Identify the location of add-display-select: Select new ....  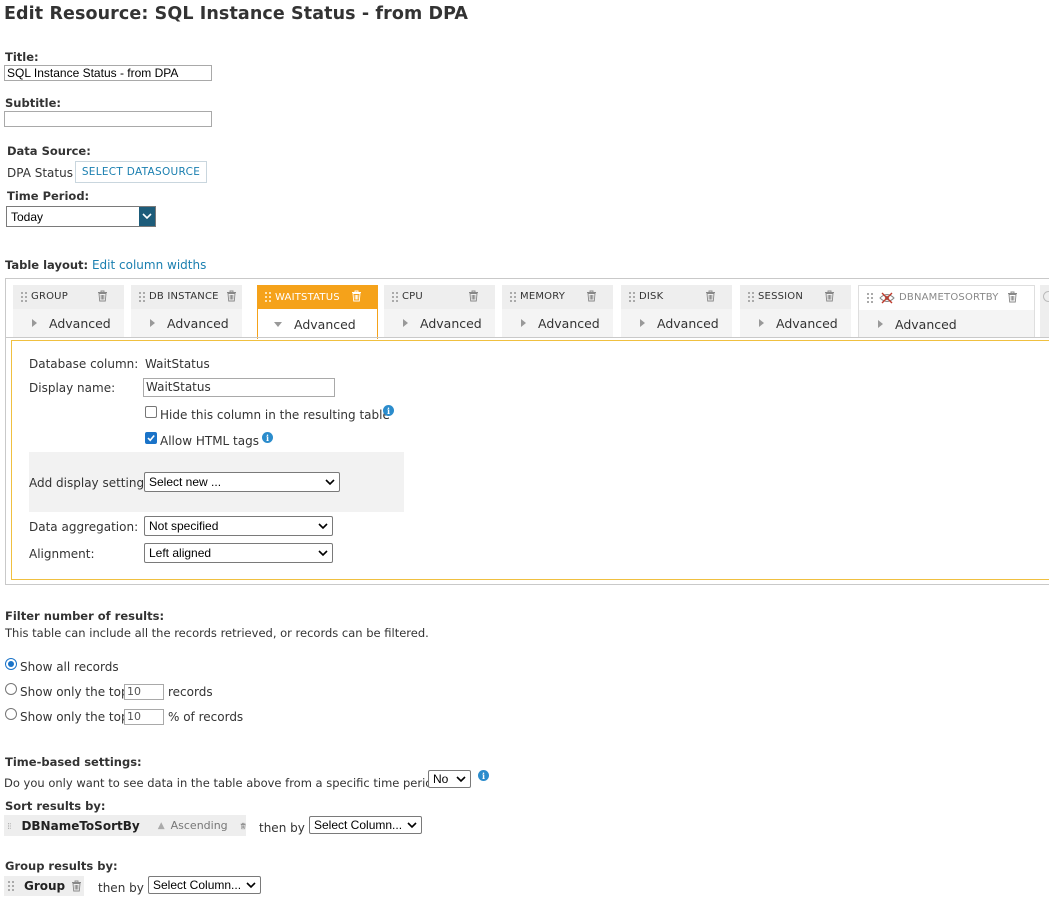
(242, 482).